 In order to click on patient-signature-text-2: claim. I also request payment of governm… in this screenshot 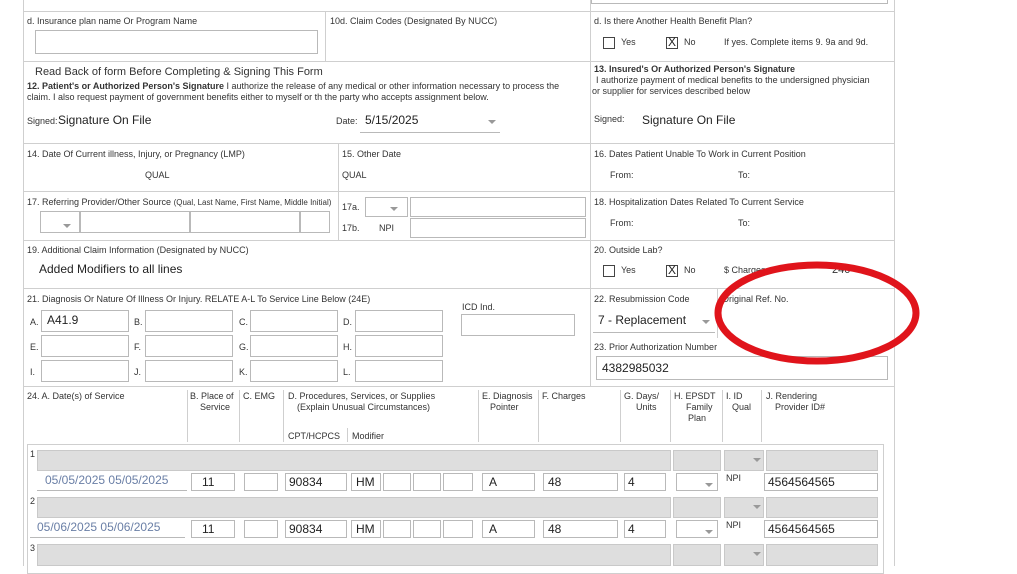, I will do `click(258, 97)`.